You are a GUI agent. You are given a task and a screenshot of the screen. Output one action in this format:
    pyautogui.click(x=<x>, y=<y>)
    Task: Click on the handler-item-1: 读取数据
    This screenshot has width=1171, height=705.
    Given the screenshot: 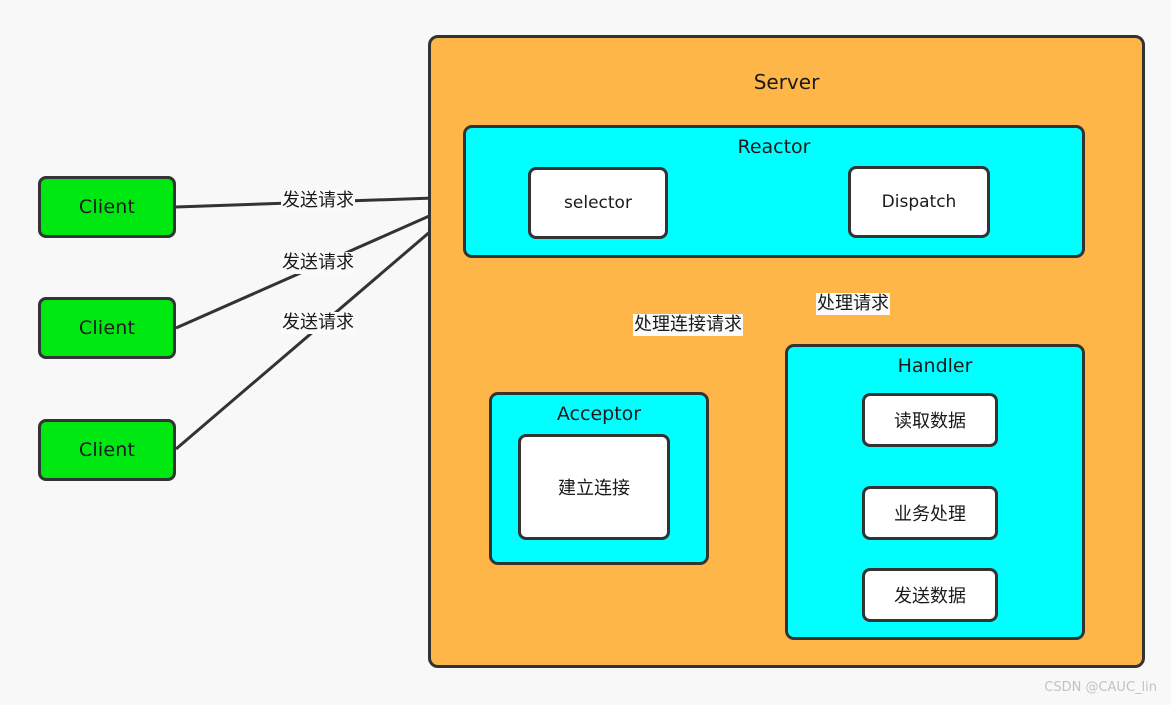 What is the action you would take?
    pyautogui.click(x=930, y=420)
    